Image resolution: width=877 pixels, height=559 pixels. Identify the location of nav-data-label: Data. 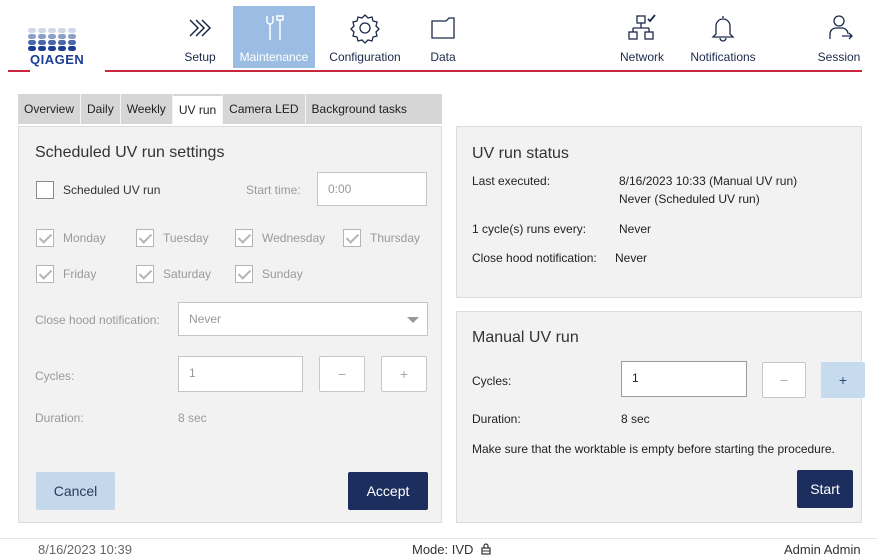
(443, 57).